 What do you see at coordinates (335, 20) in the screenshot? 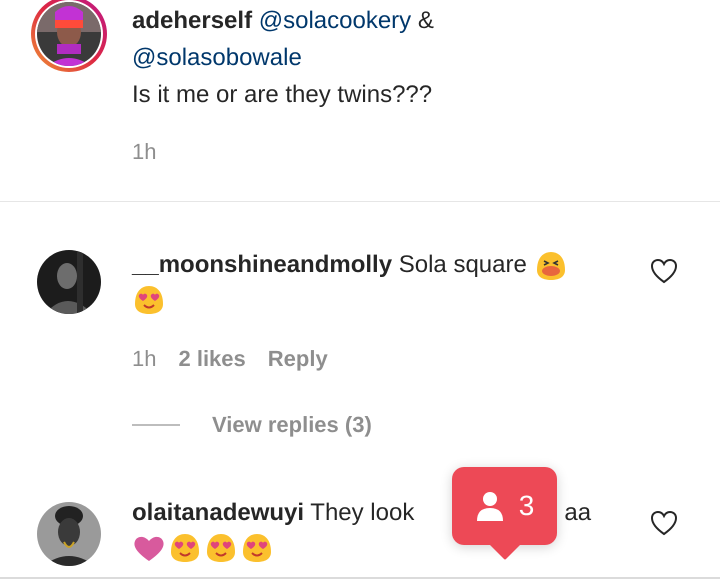
I see `mention-link: @solacookery` at bounding box center [335, 20].